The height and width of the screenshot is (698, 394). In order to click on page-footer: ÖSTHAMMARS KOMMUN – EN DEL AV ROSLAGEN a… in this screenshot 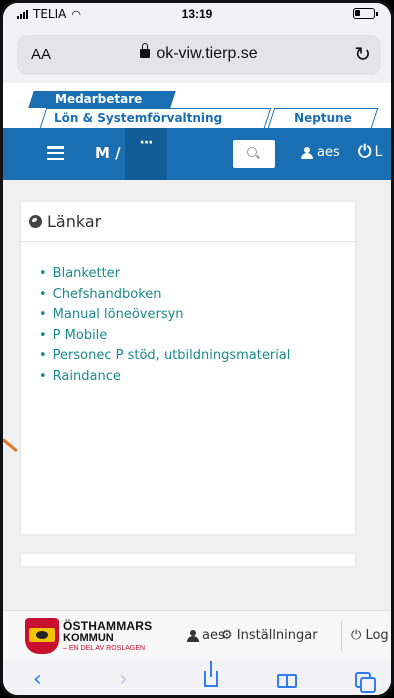, I will do `click(197, 635)`.